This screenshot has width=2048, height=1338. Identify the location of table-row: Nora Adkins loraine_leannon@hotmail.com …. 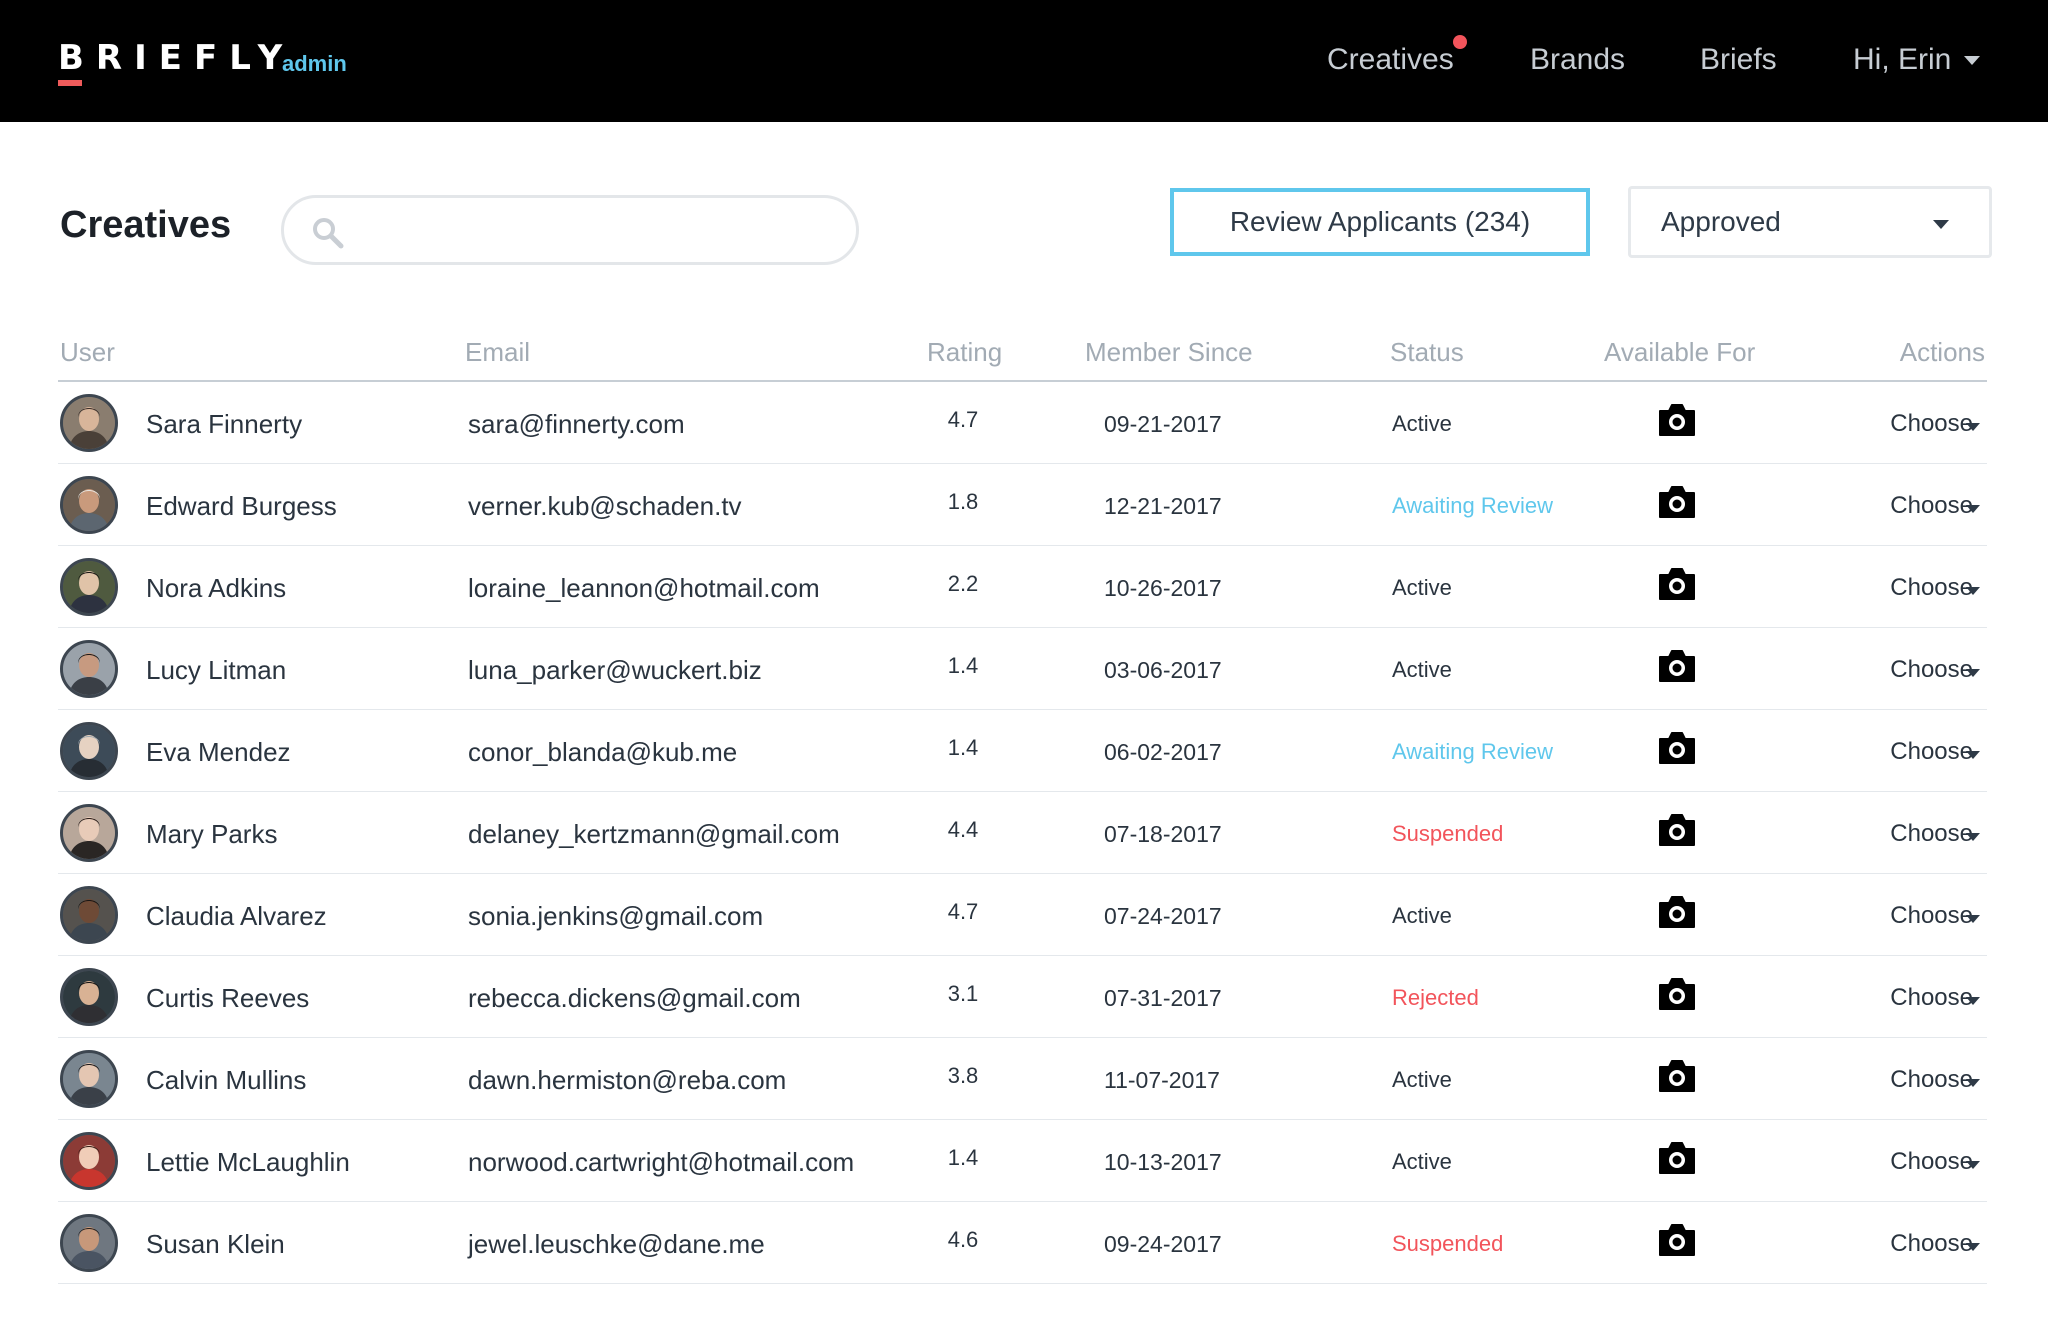
(1024, 587).